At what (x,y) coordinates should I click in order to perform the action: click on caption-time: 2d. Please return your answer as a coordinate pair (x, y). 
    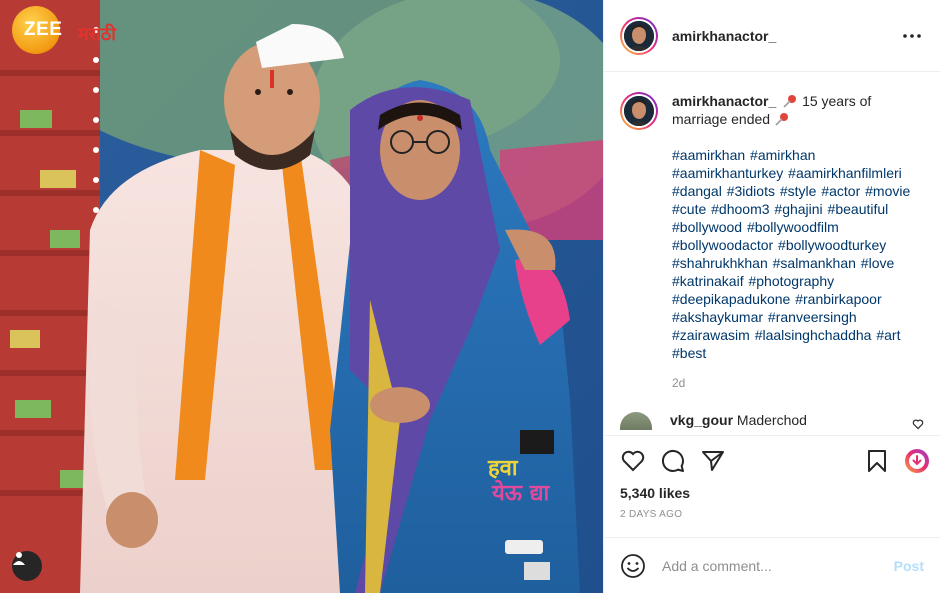
    Looking at the image, I should click on (798, 383).